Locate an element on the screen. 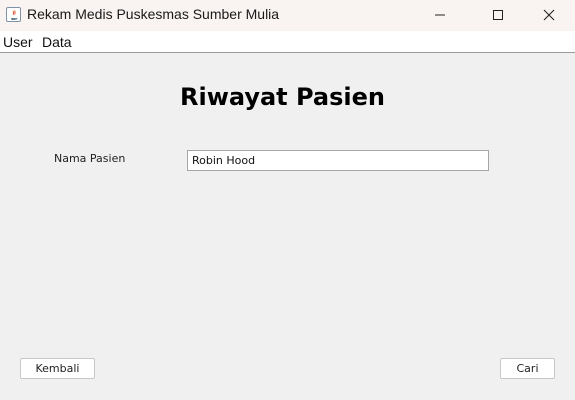  menu-user: User is located at coordinates (18, 42).